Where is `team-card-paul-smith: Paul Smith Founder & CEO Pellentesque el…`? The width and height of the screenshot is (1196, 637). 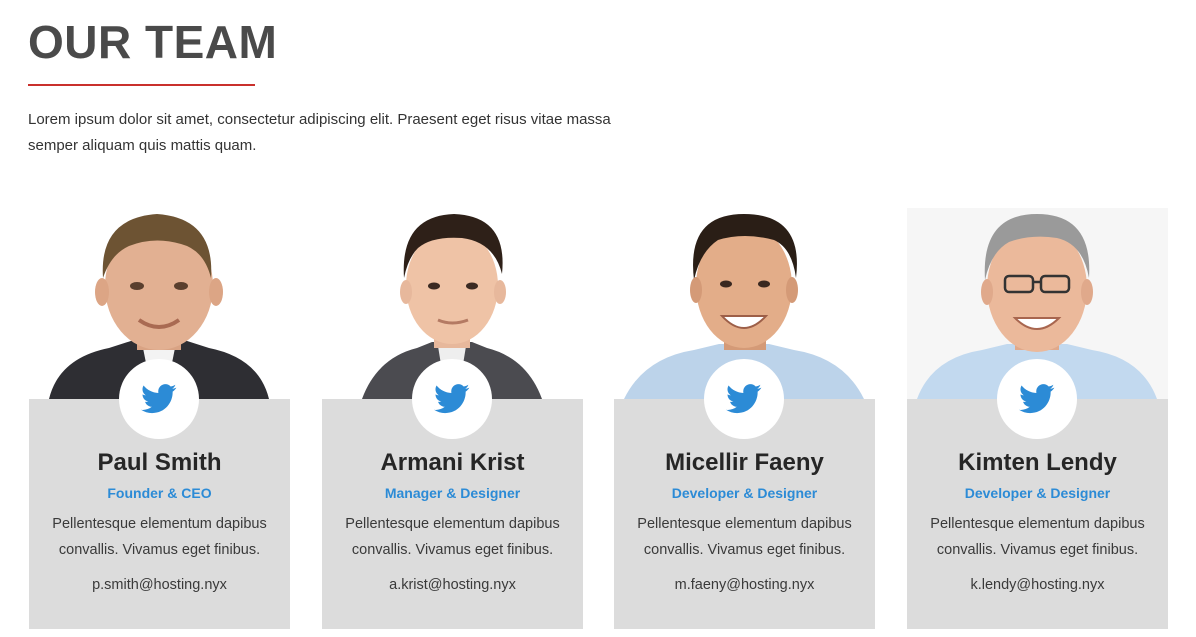
team-card-paul-smith: Paul Smith Founder & CEO Pellentesque el… is located at coordinates (159, 418).